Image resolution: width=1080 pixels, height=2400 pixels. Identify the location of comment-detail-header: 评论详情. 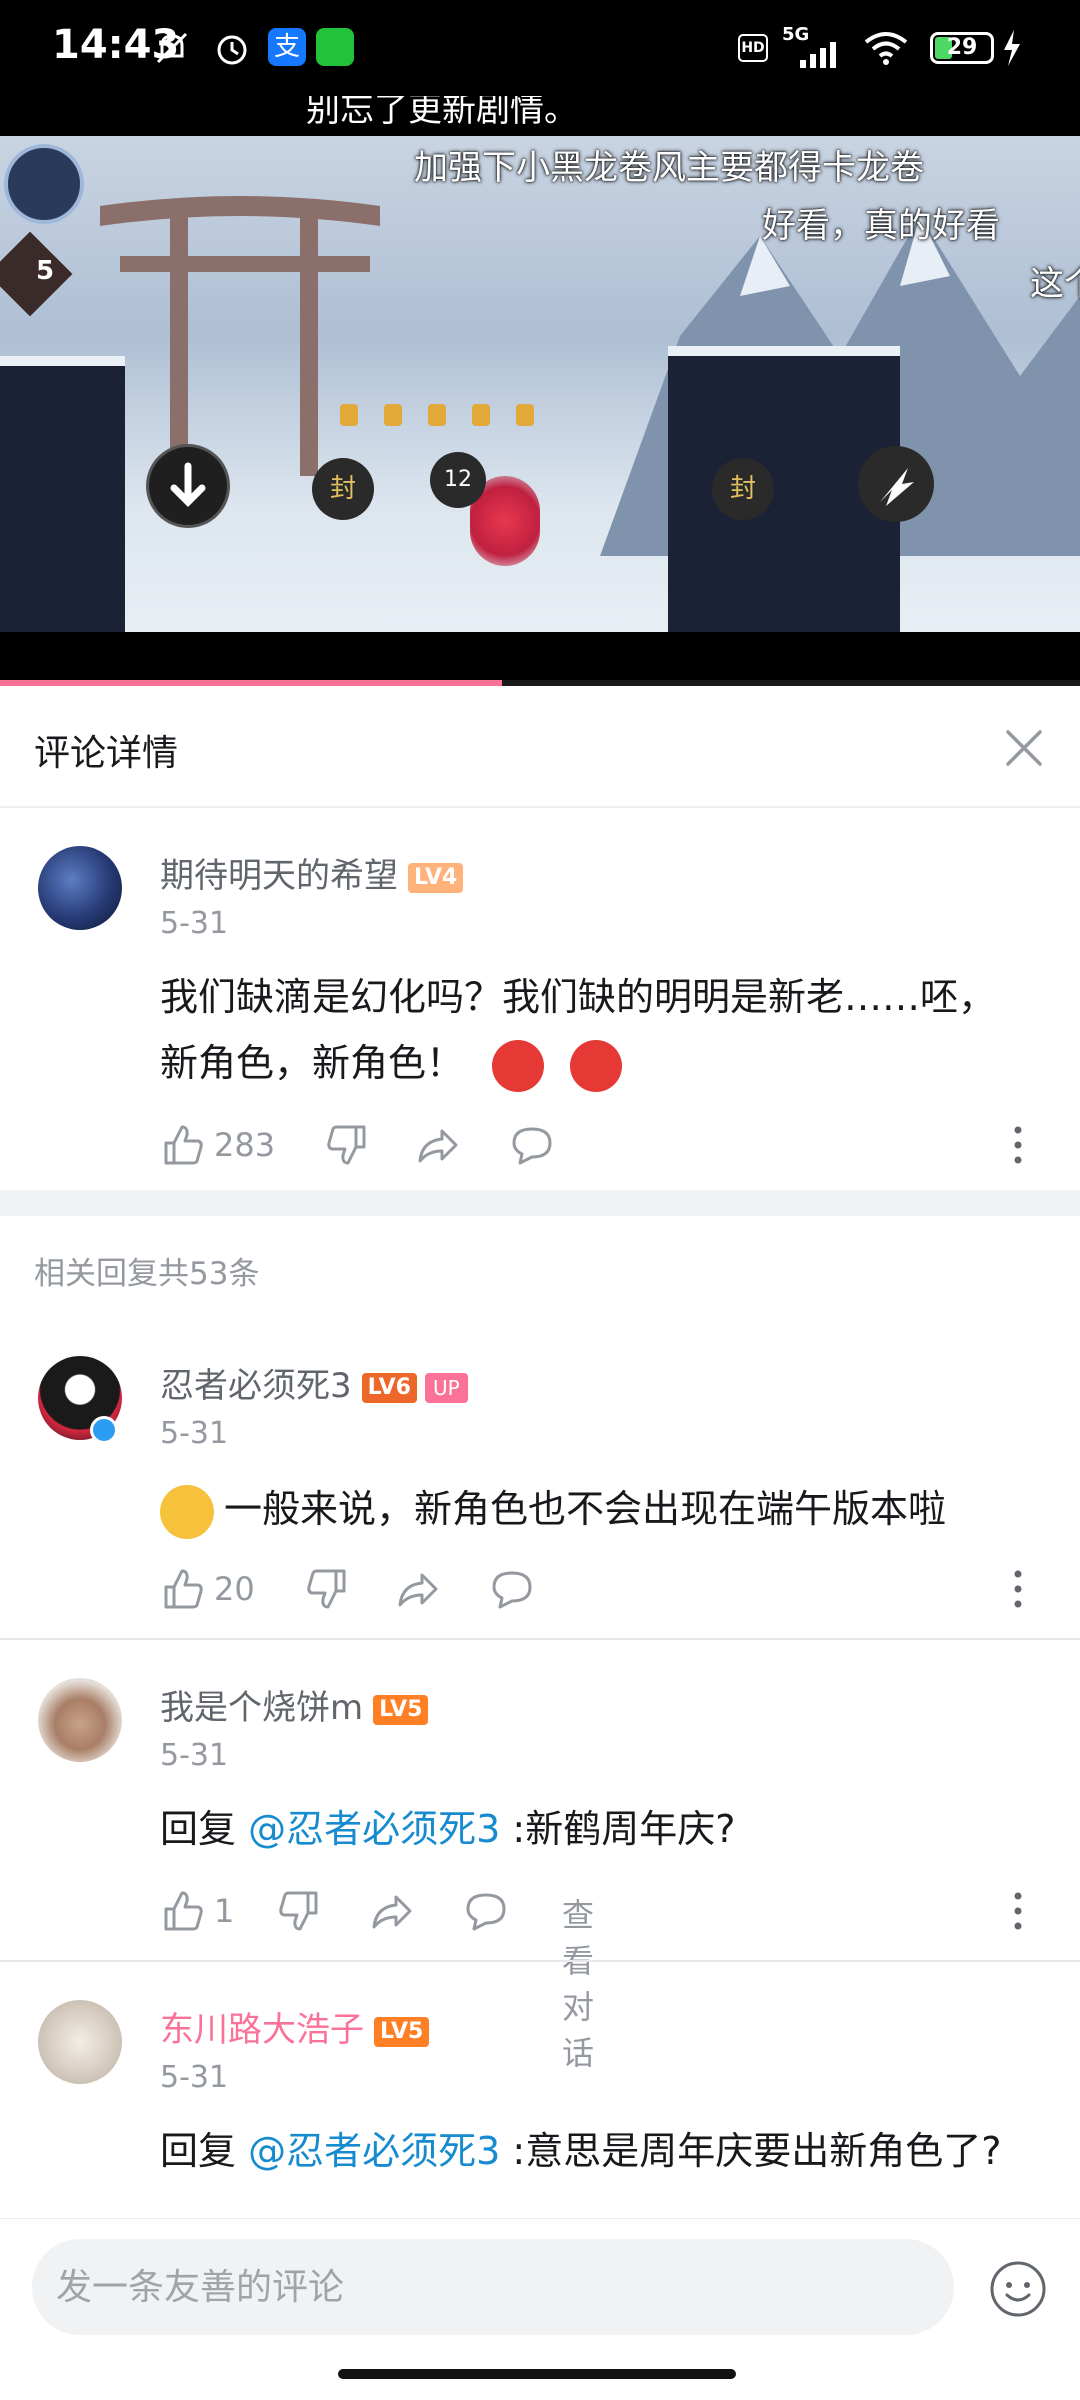
(540, 747).